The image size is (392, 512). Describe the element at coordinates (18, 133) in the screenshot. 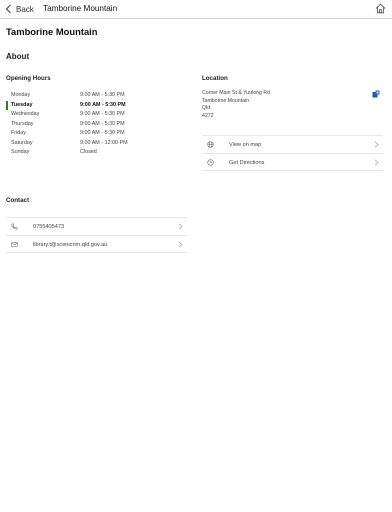

I see `day-label: Friday` at that location.